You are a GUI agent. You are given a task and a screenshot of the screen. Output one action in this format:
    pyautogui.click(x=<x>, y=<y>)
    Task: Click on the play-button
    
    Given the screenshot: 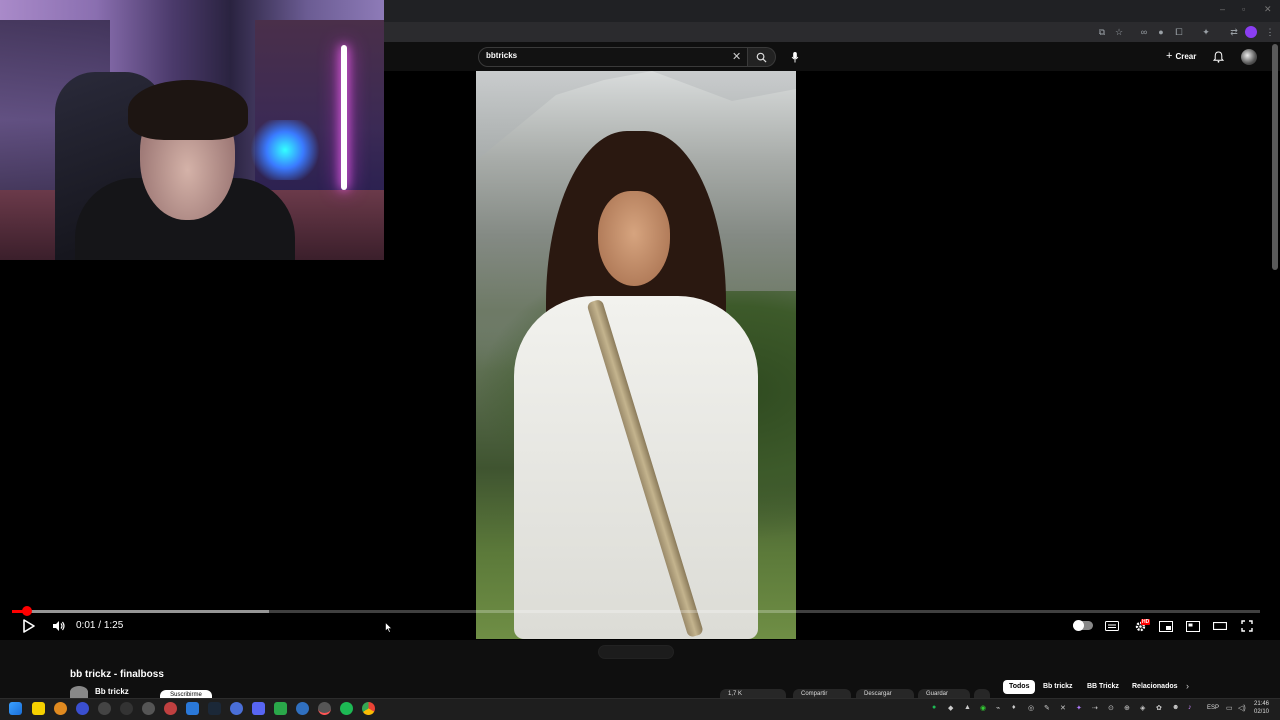 What is the action you would take?
    pyautogui.click(x=29, y=626)
    